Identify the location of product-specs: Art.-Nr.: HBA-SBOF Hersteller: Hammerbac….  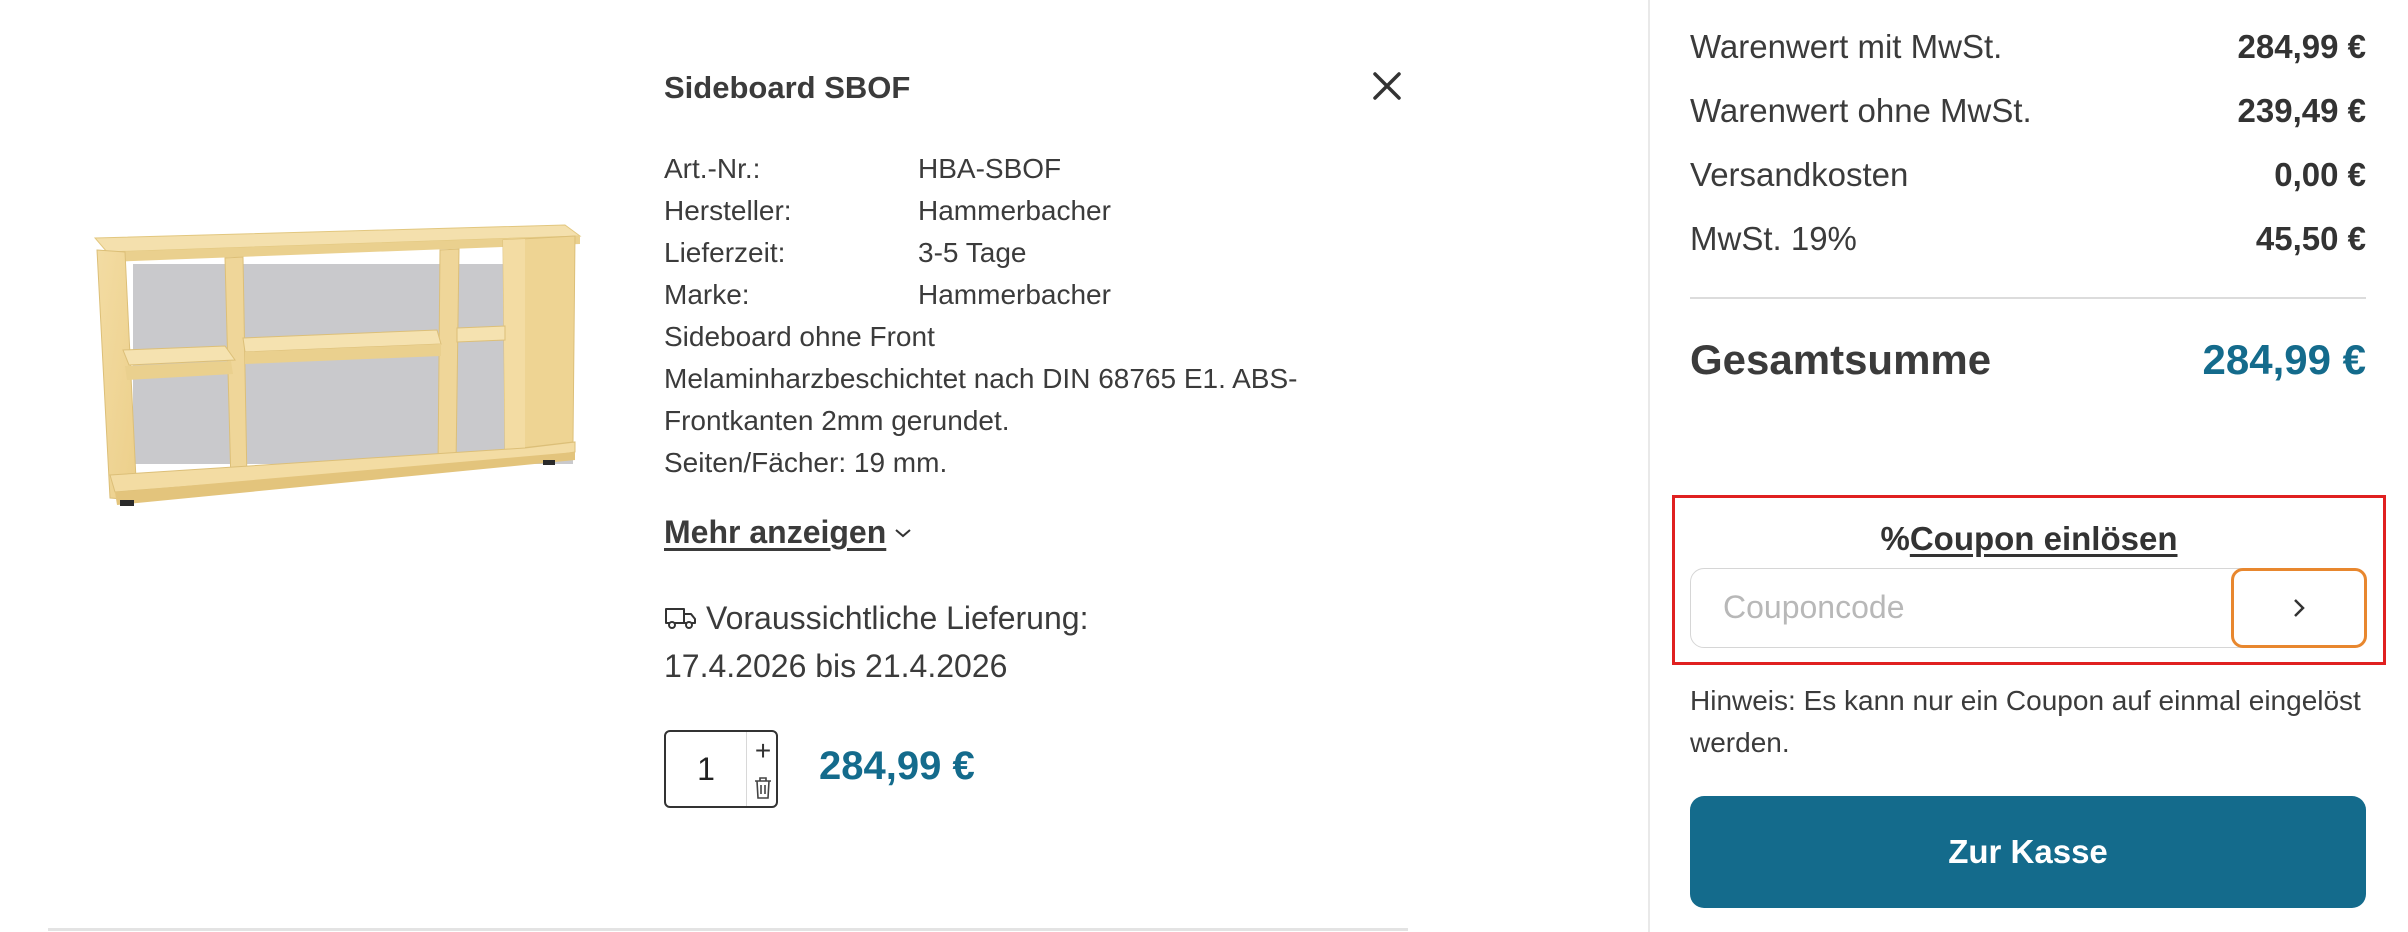
(887, 232).